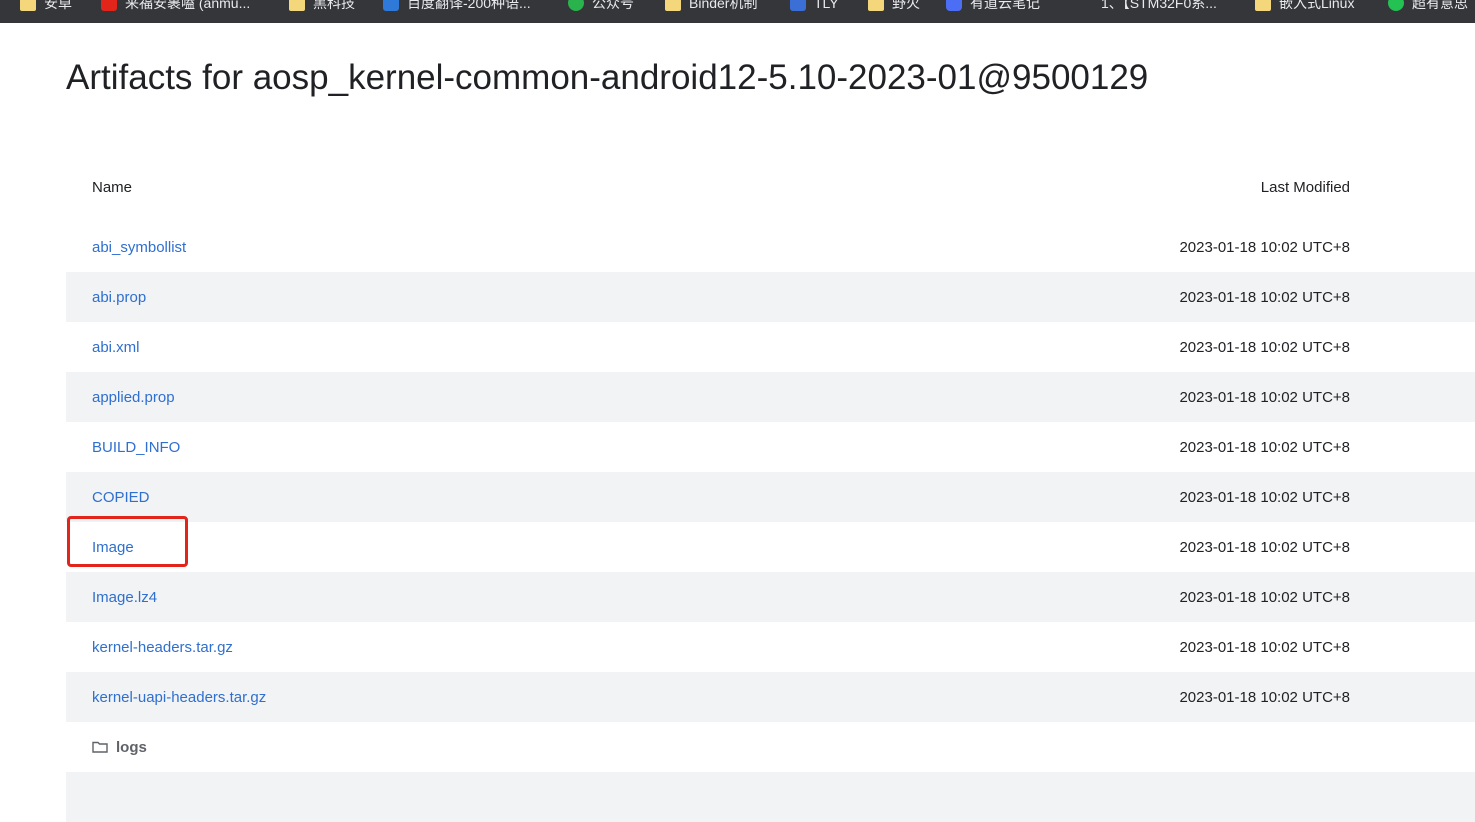 This screenshot has height=822, width=1475. I want to click on file-link: COPIED, so click(121, 497).